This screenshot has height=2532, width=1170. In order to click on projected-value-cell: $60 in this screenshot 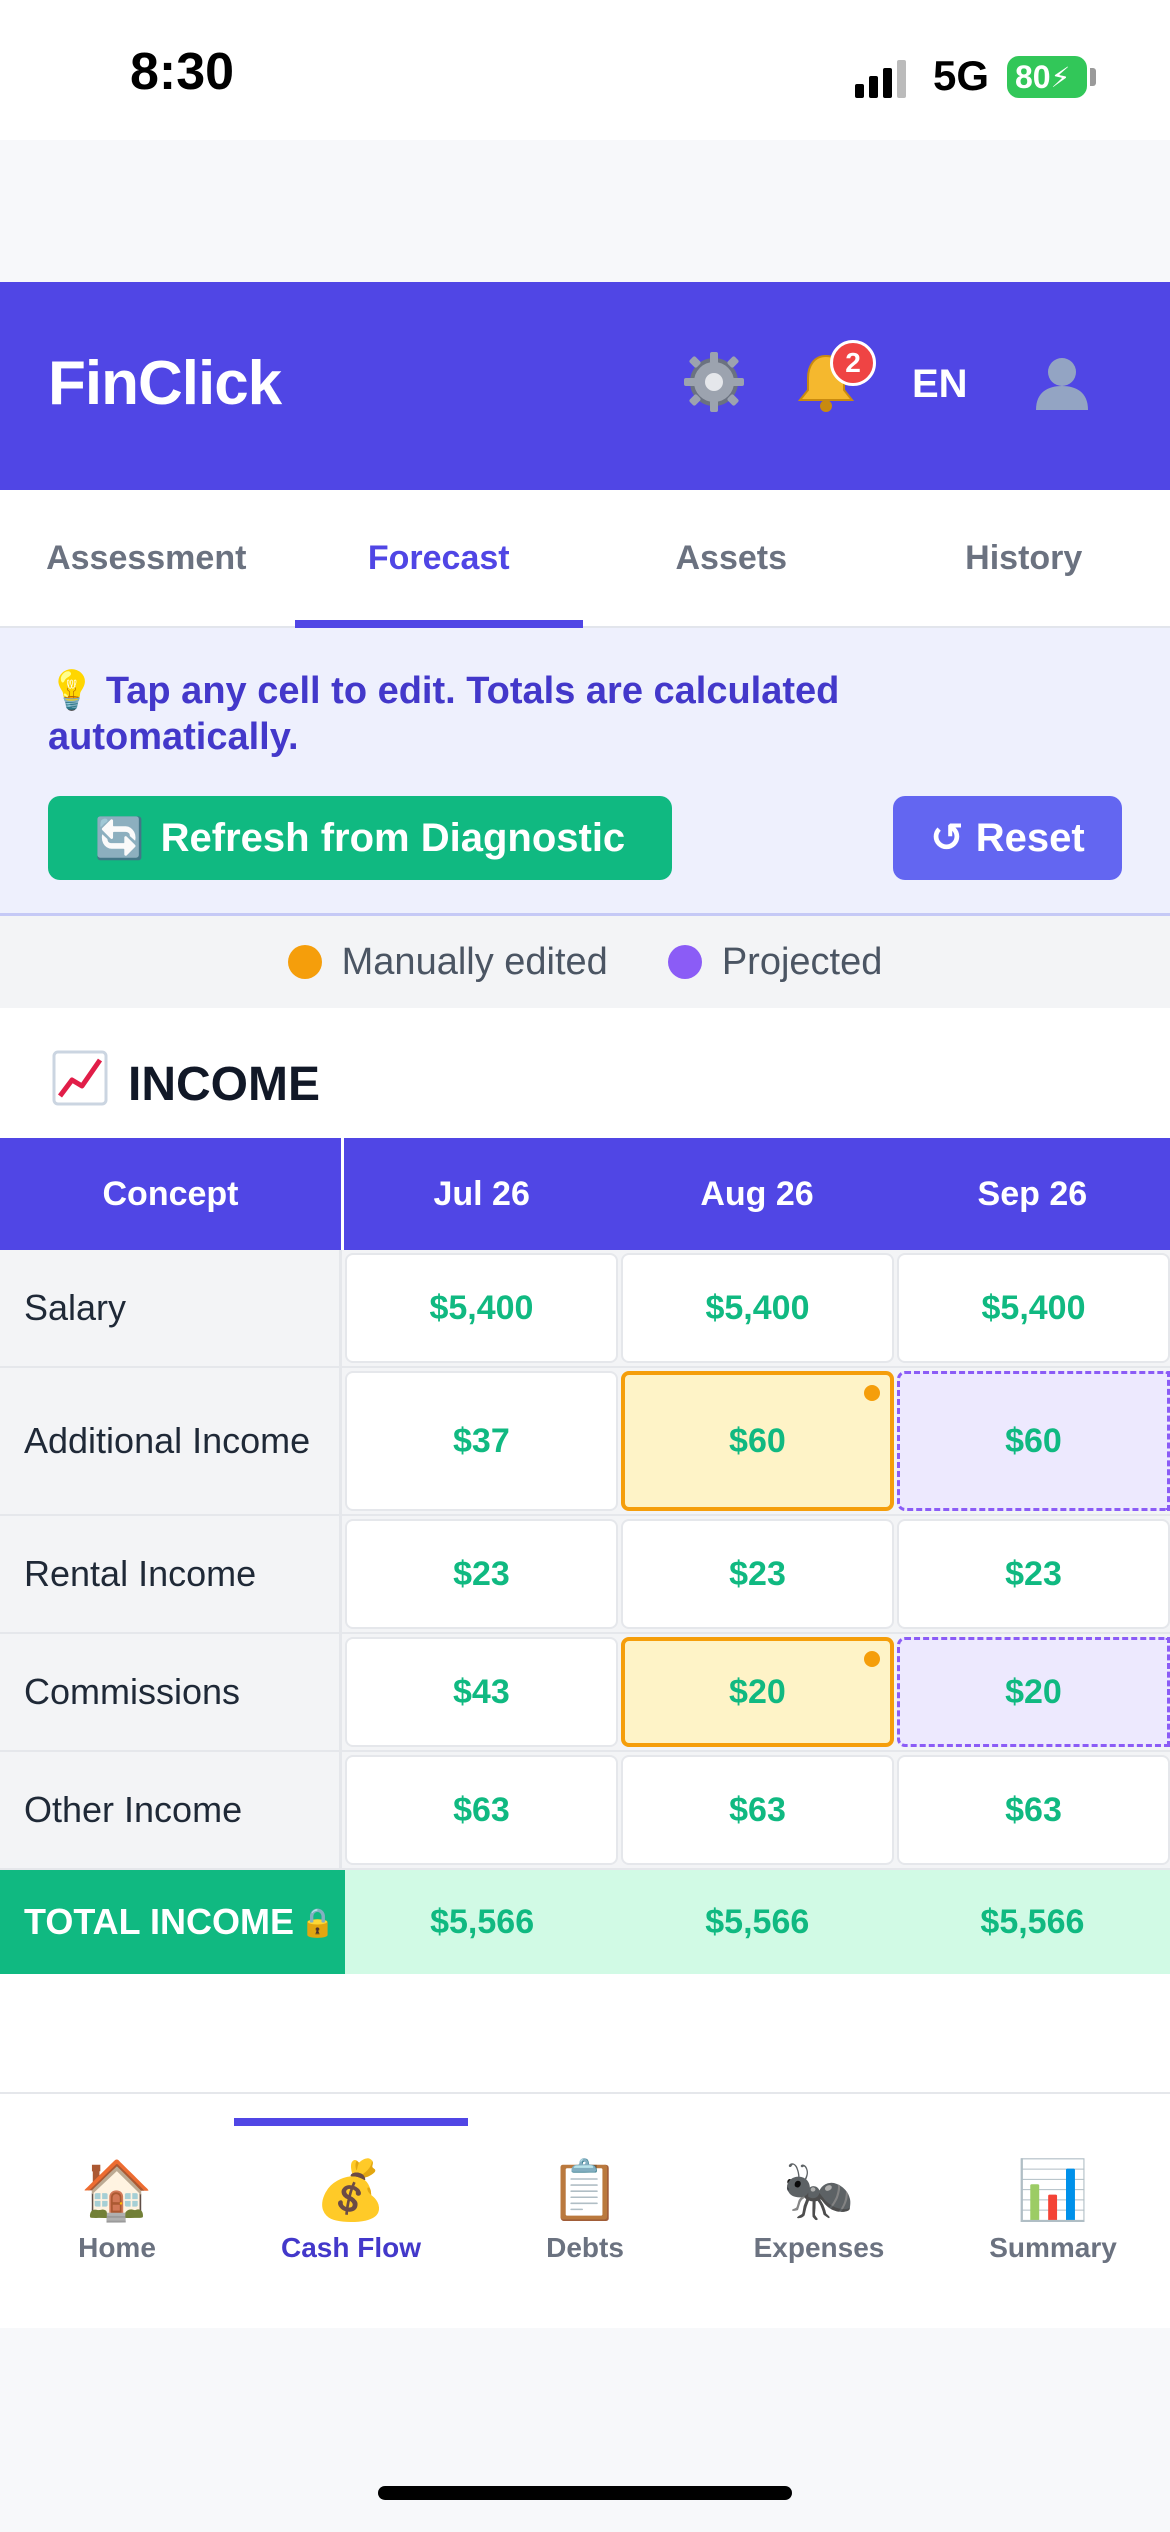, I will do `click(1033, 1441)`.